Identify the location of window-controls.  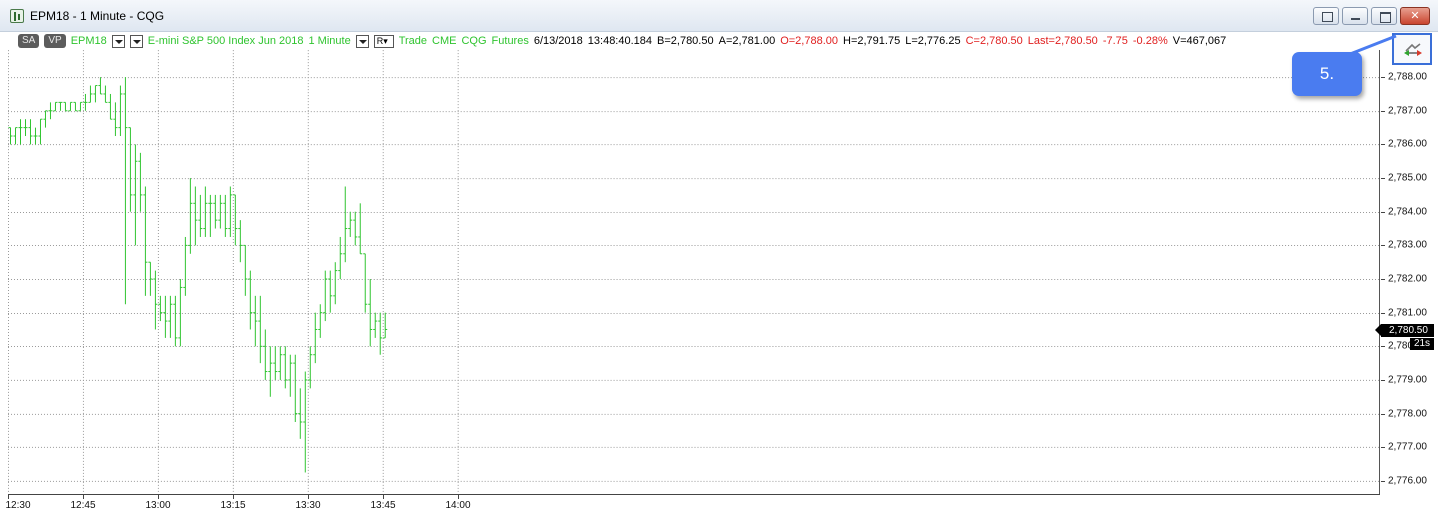
(1371, 16).